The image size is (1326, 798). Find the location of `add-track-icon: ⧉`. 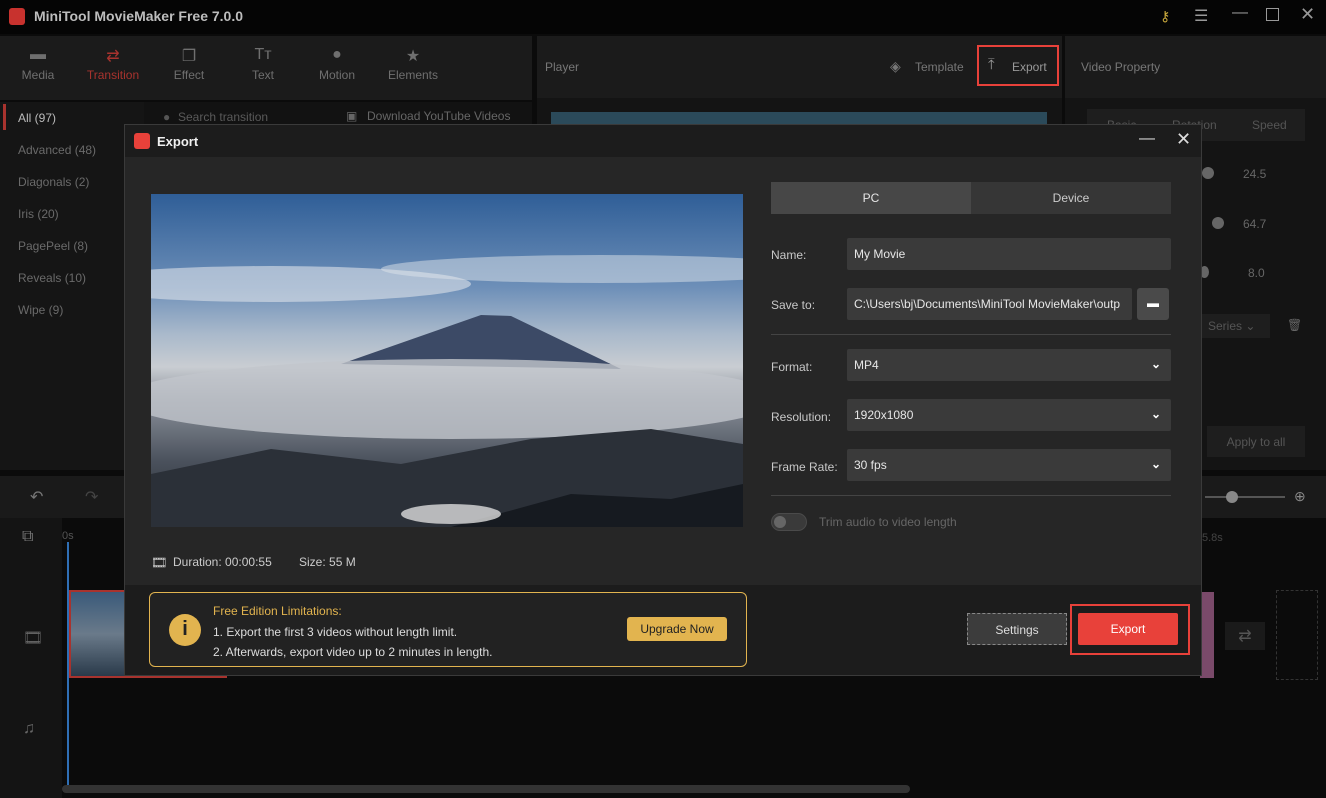

add-track-icon: ⧉ is located at coordinates (27, 537).